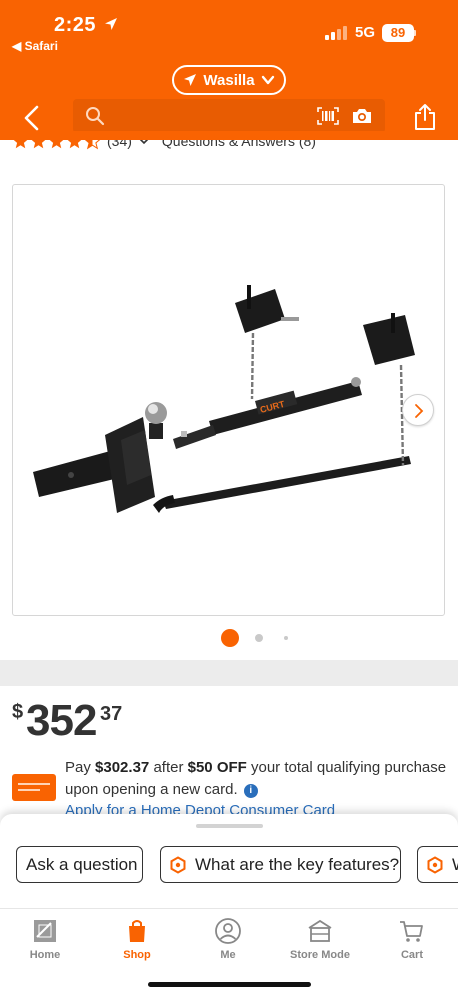 This screenshot has height=996, width=458. What do you see at coordinates (228, 955) in the screenshot?
I see `tab-label: Me` at bounding box center [228, 955].